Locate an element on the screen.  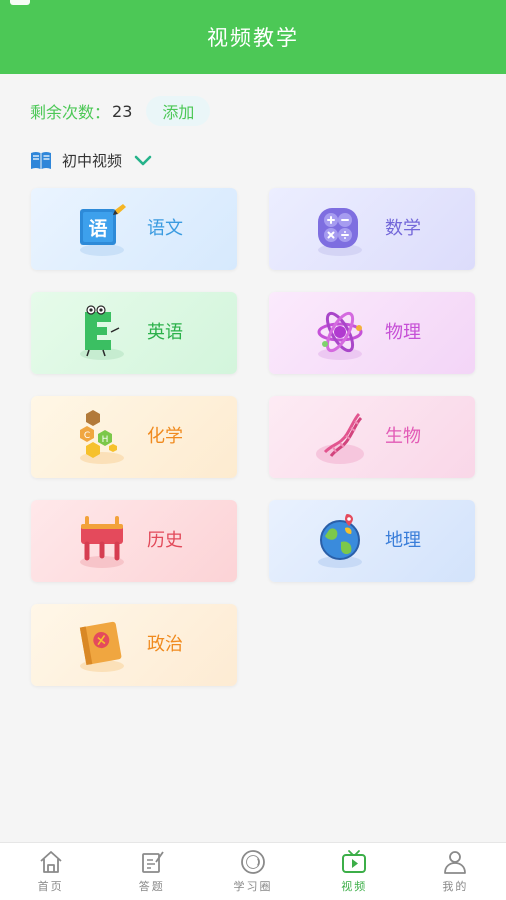
chinese-book-icon: 语 is located at coordinates (103, 230).